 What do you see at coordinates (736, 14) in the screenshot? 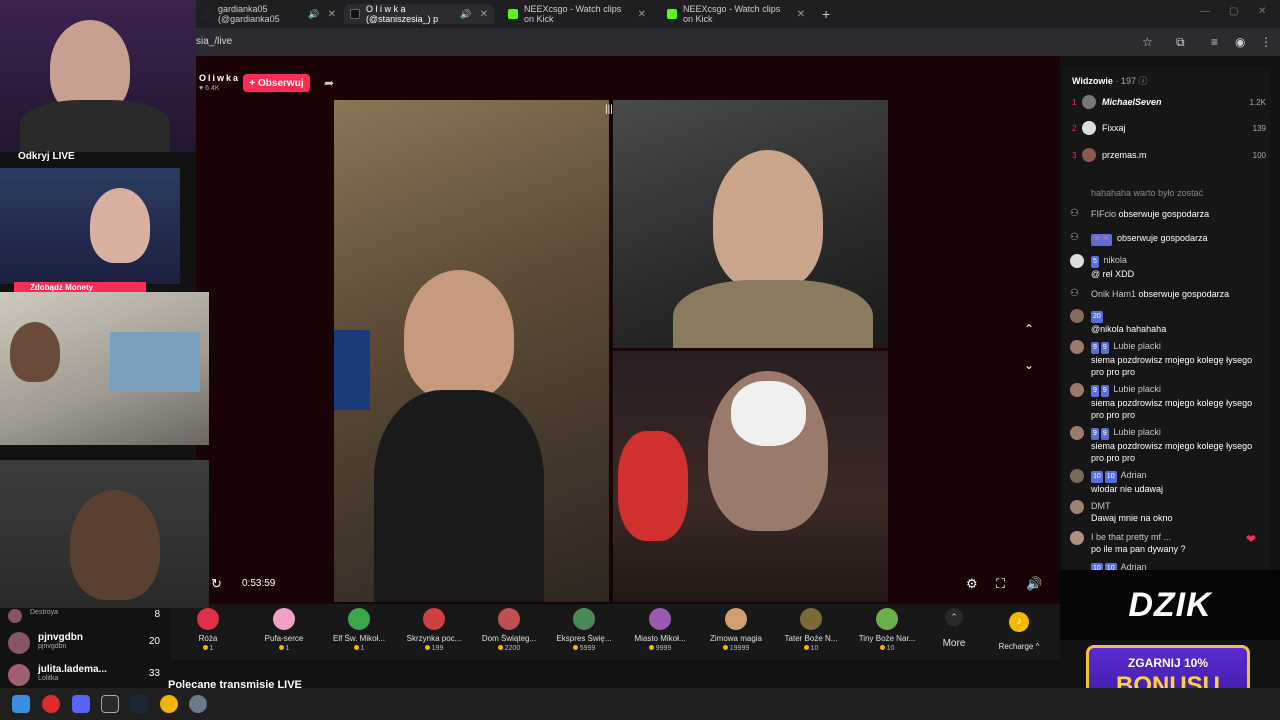
I see `browser-tab-4: NEEXcsgo - Watch clips on Kick ✕` at bounding box center [736, 14].